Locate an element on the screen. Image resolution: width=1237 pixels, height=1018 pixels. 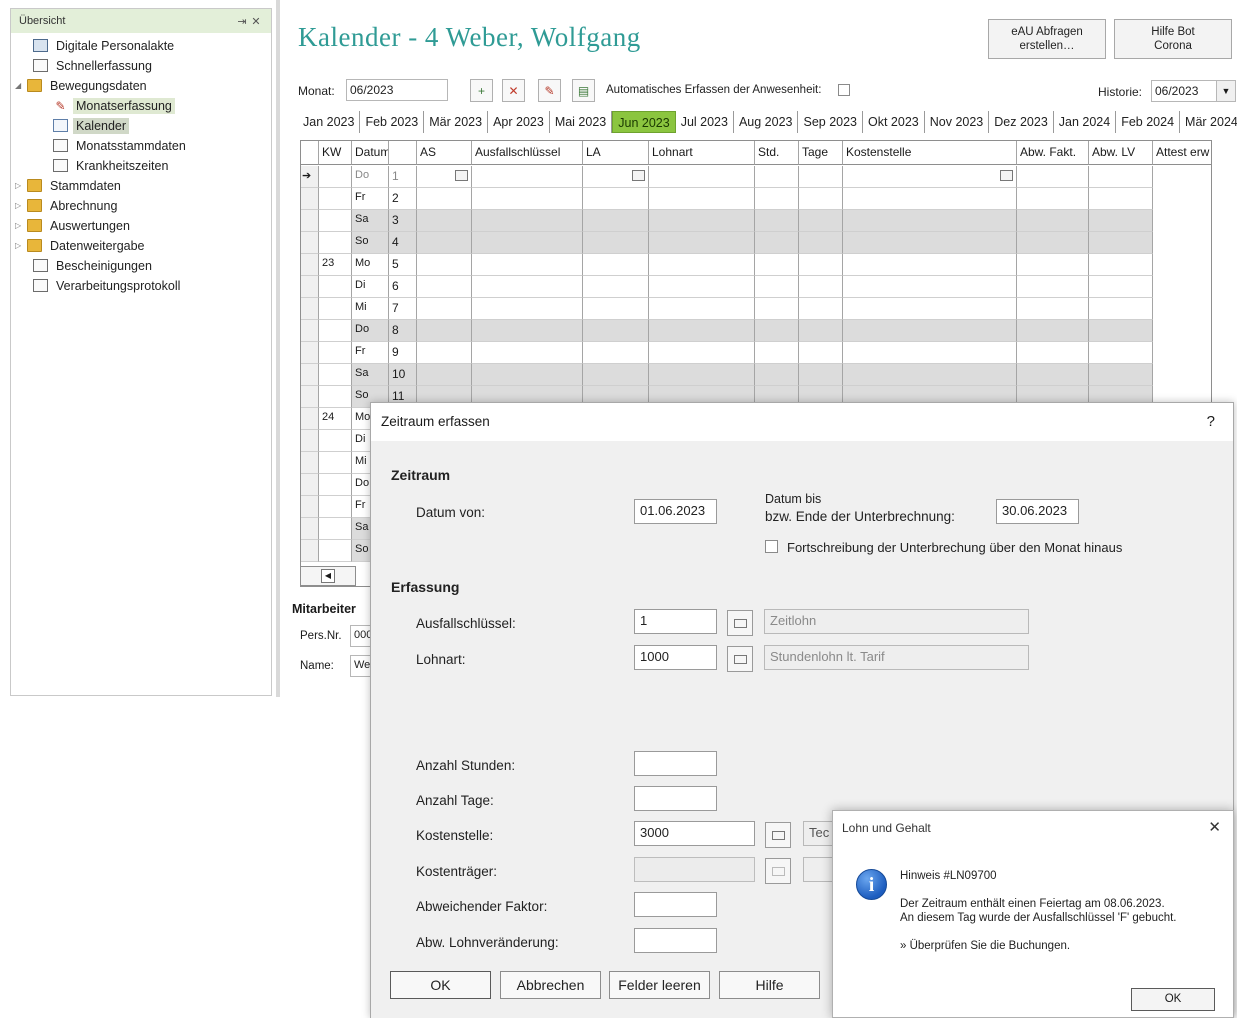
tab-feb-2023: Feb 2023 is located at coordinates (392, 122).